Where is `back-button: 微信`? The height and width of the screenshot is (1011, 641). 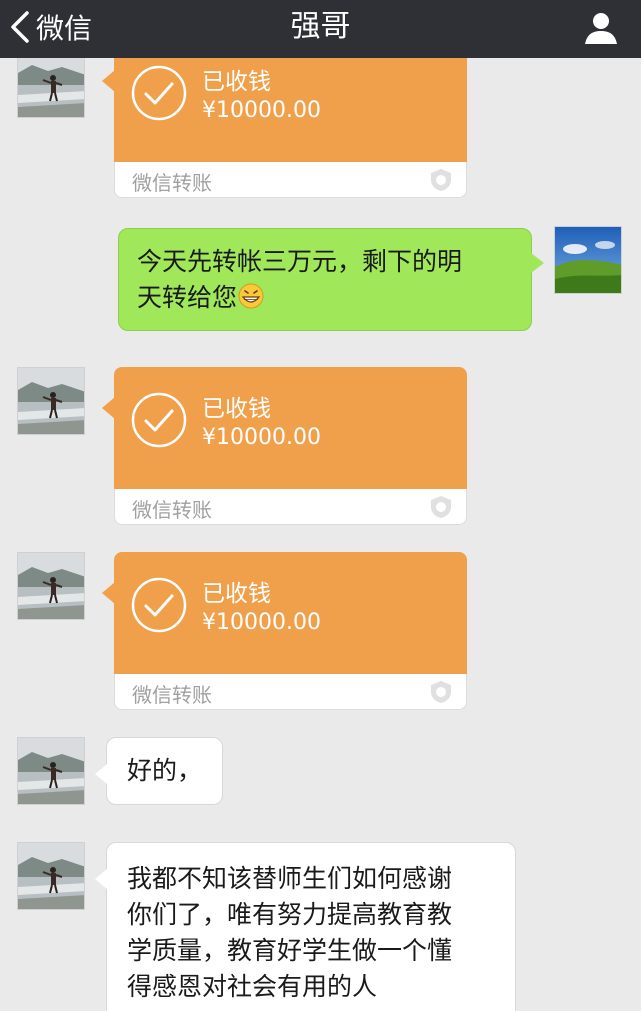
back-button: 微信 is located at coordinates (50, 27).